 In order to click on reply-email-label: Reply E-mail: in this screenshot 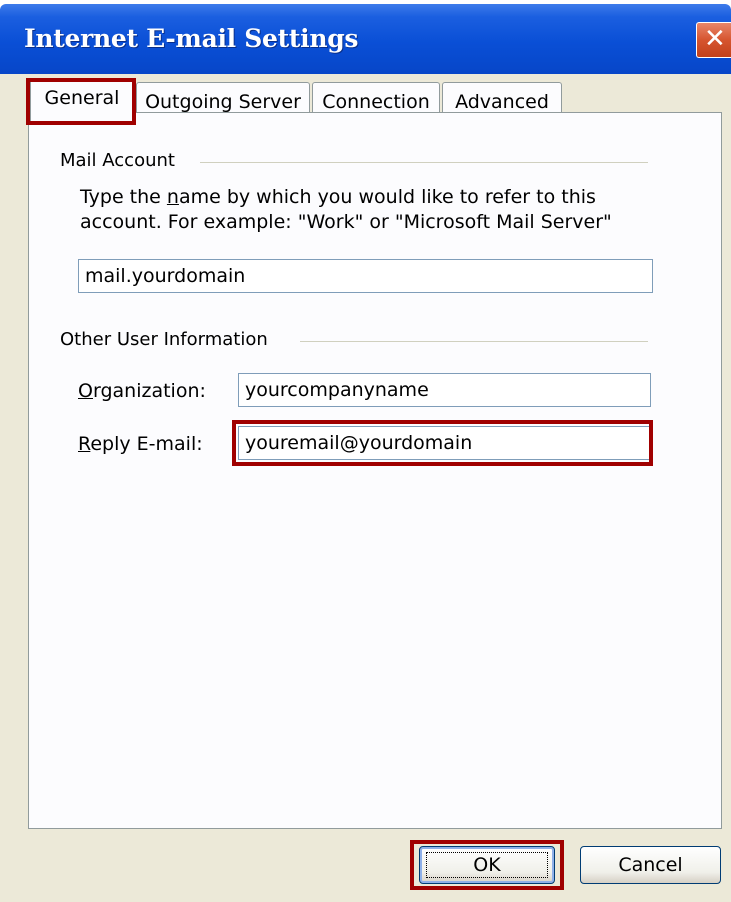, I will do `click(140, 444)`.